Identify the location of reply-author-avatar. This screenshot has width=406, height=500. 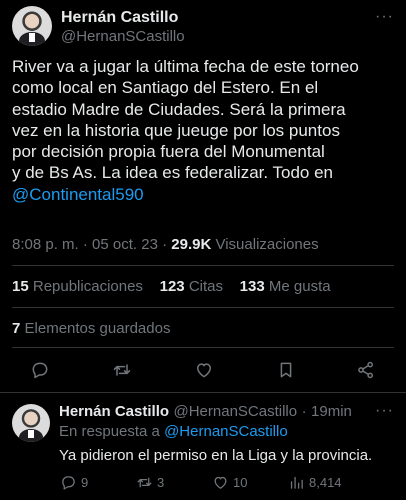
(31, 423).